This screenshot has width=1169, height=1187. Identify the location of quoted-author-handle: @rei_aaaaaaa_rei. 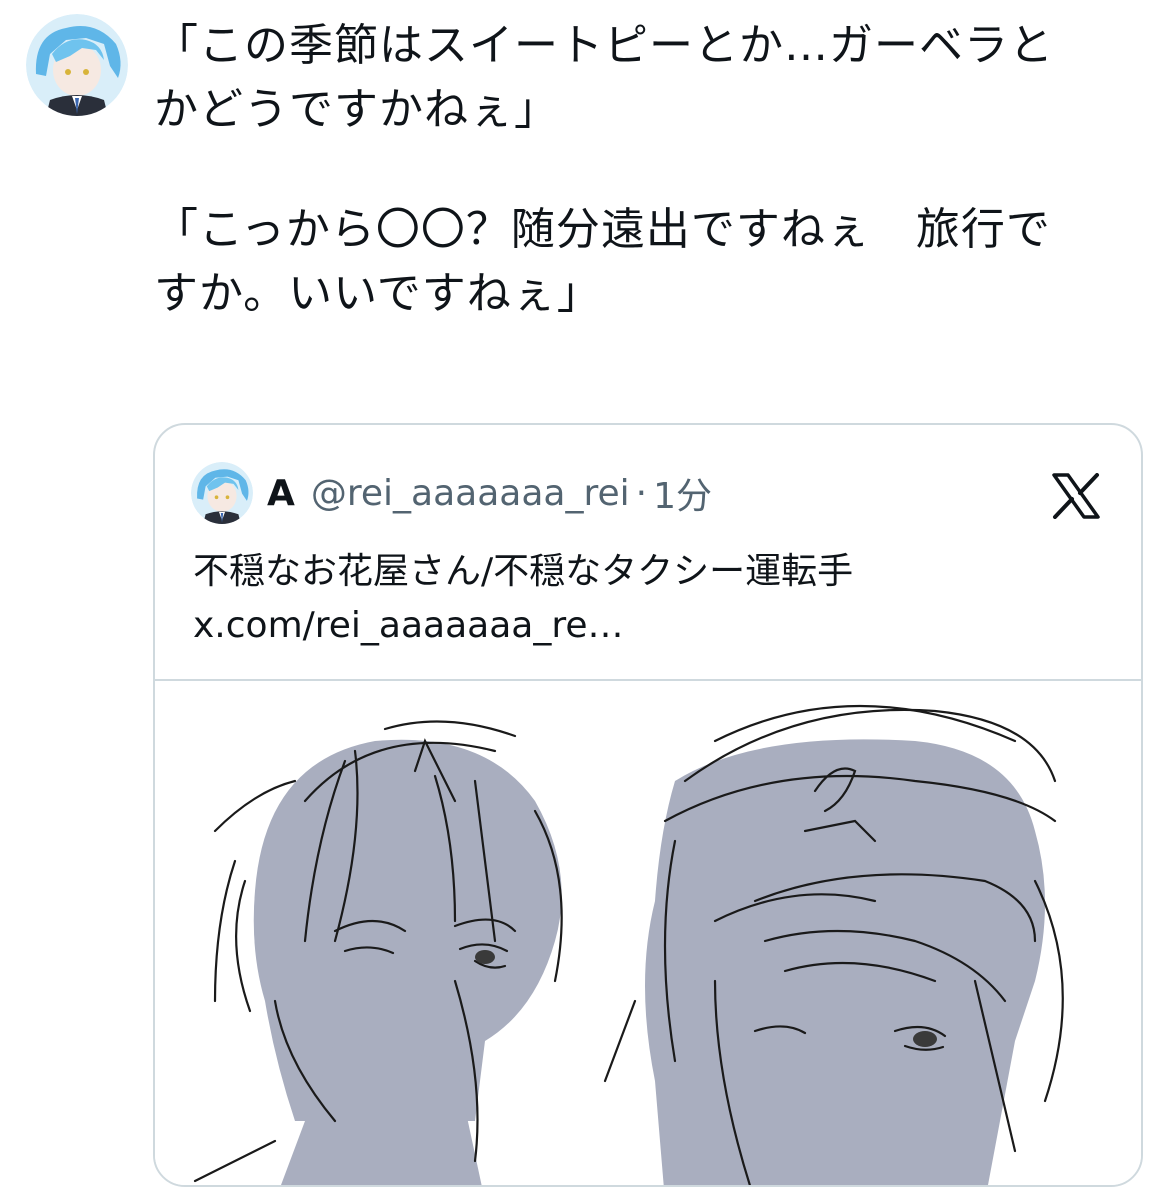
(470, 493).